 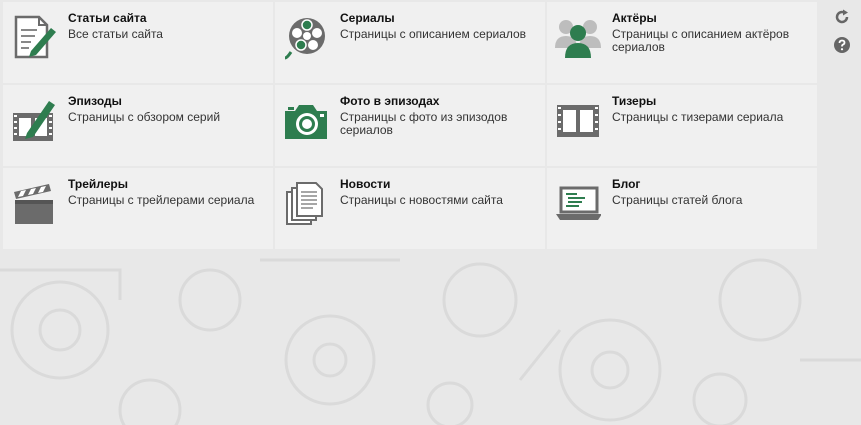 What do you see at coordinates (410, 42) in the screenshot?
I see `tile-series: Сериалы Страницы с описанием сериалов` at bounding box center [410, 42].